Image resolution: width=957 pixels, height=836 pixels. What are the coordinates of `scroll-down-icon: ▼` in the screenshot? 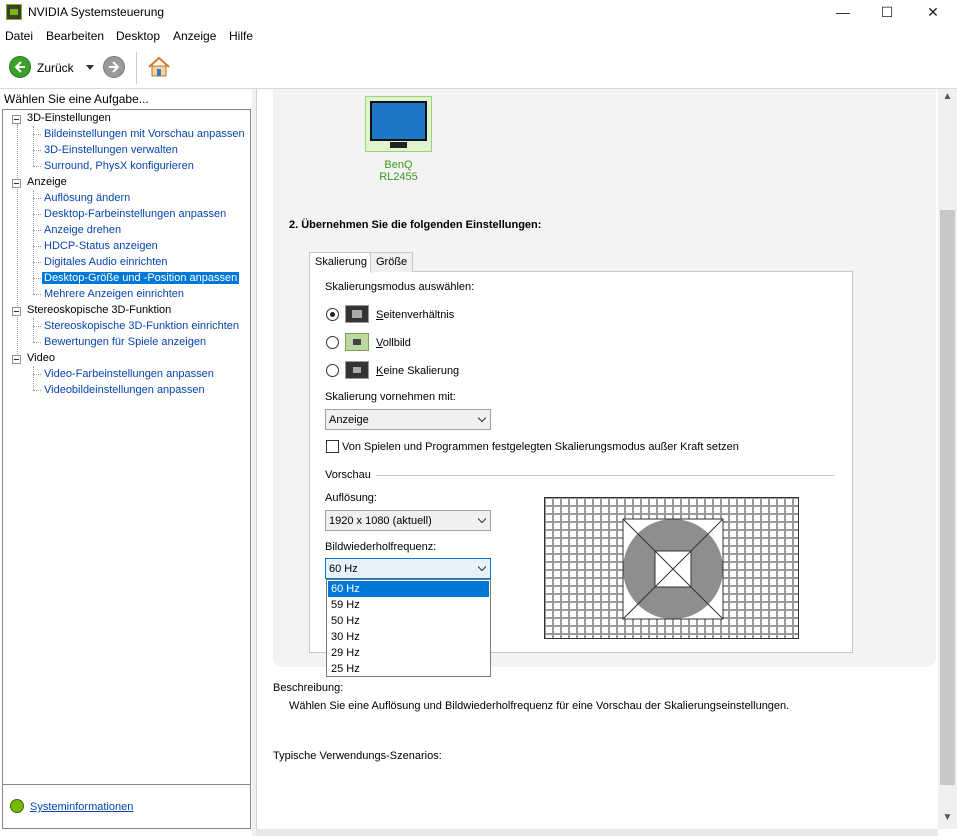 It's located at (947, 819).